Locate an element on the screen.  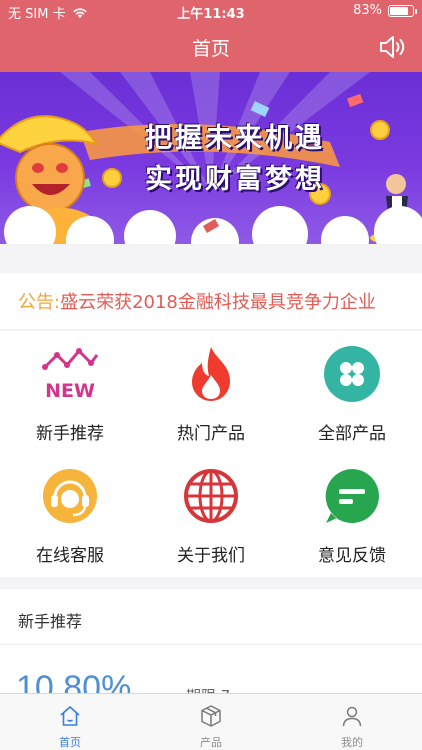
tab-mine: 我的 is located at coordinates (352, 722).